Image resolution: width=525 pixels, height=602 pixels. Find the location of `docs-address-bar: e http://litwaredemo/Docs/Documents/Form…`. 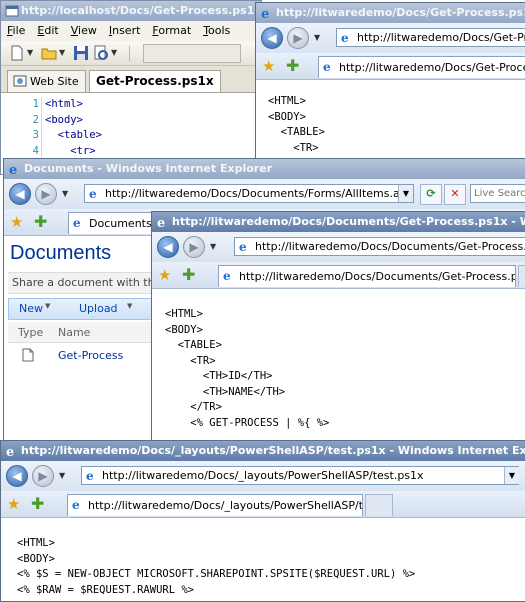

docs-address-bar: e http://litwaredemo/Docs/Documents/Form… is located at coordinates (249, 193).